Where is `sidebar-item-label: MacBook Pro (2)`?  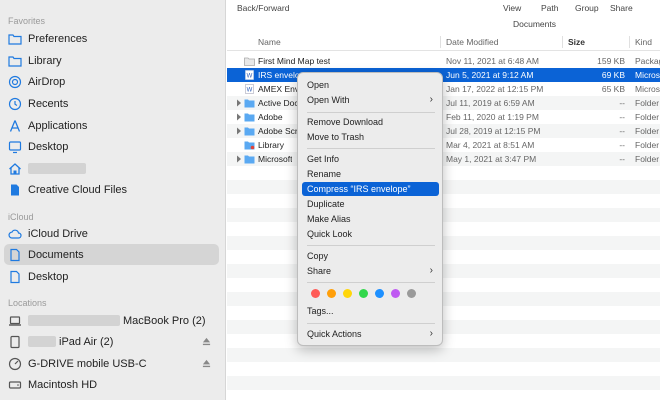
sidebar-item-label: MacBook Pro (2) is located at coordinates (164, 320).